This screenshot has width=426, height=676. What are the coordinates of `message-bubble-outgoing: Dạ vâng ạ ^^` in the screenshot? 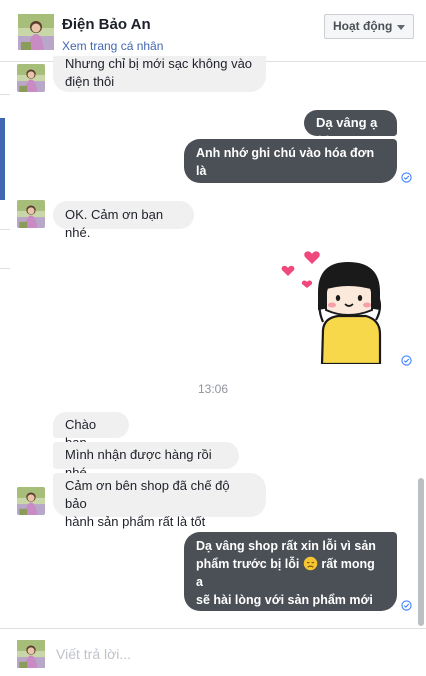 It's located at (350, 129).